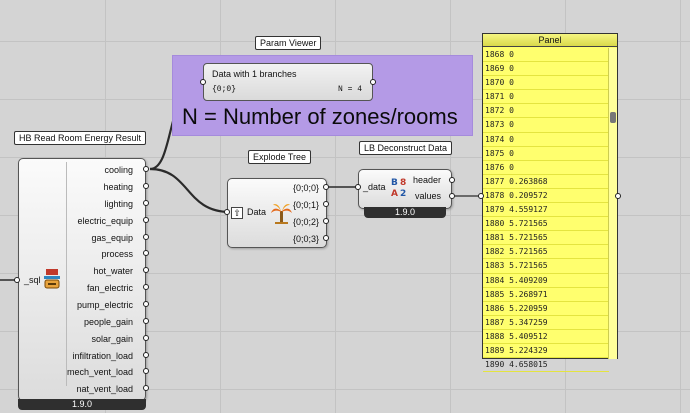  I want to click on explode-tree-input-label: Data, so click(257, 212).